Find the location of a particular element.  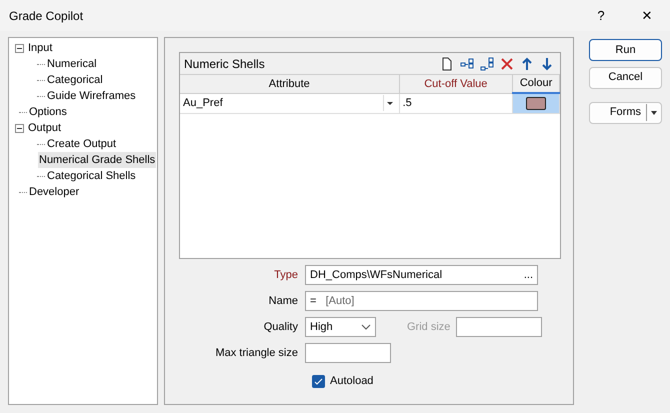

cancel-button: Cancel is located at coordinates (625, 77).